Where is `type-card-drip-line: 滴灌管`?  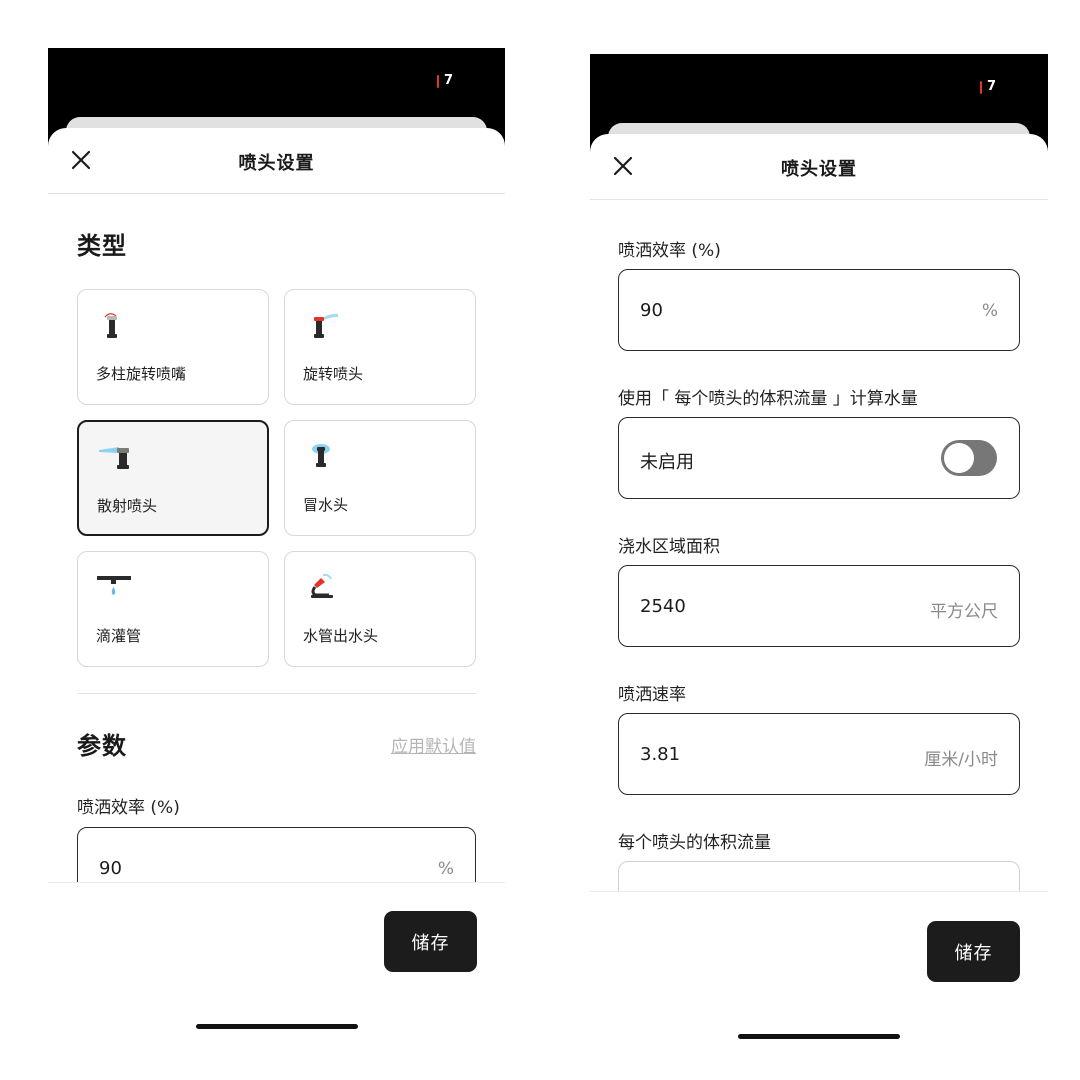
type-card-drip-line: 滴灌管 is located at coordinates (173, 609).